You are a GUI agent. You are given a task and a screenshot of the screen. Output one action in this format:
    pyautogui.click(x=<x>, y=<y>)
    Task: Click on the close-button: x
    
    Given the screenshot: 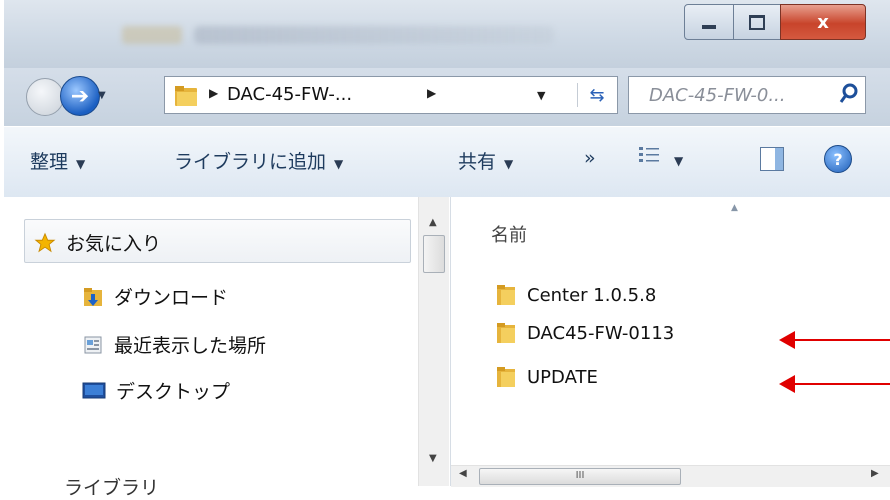 What is the action you would take?
    pyautogui.click(x=823, y=22)
    